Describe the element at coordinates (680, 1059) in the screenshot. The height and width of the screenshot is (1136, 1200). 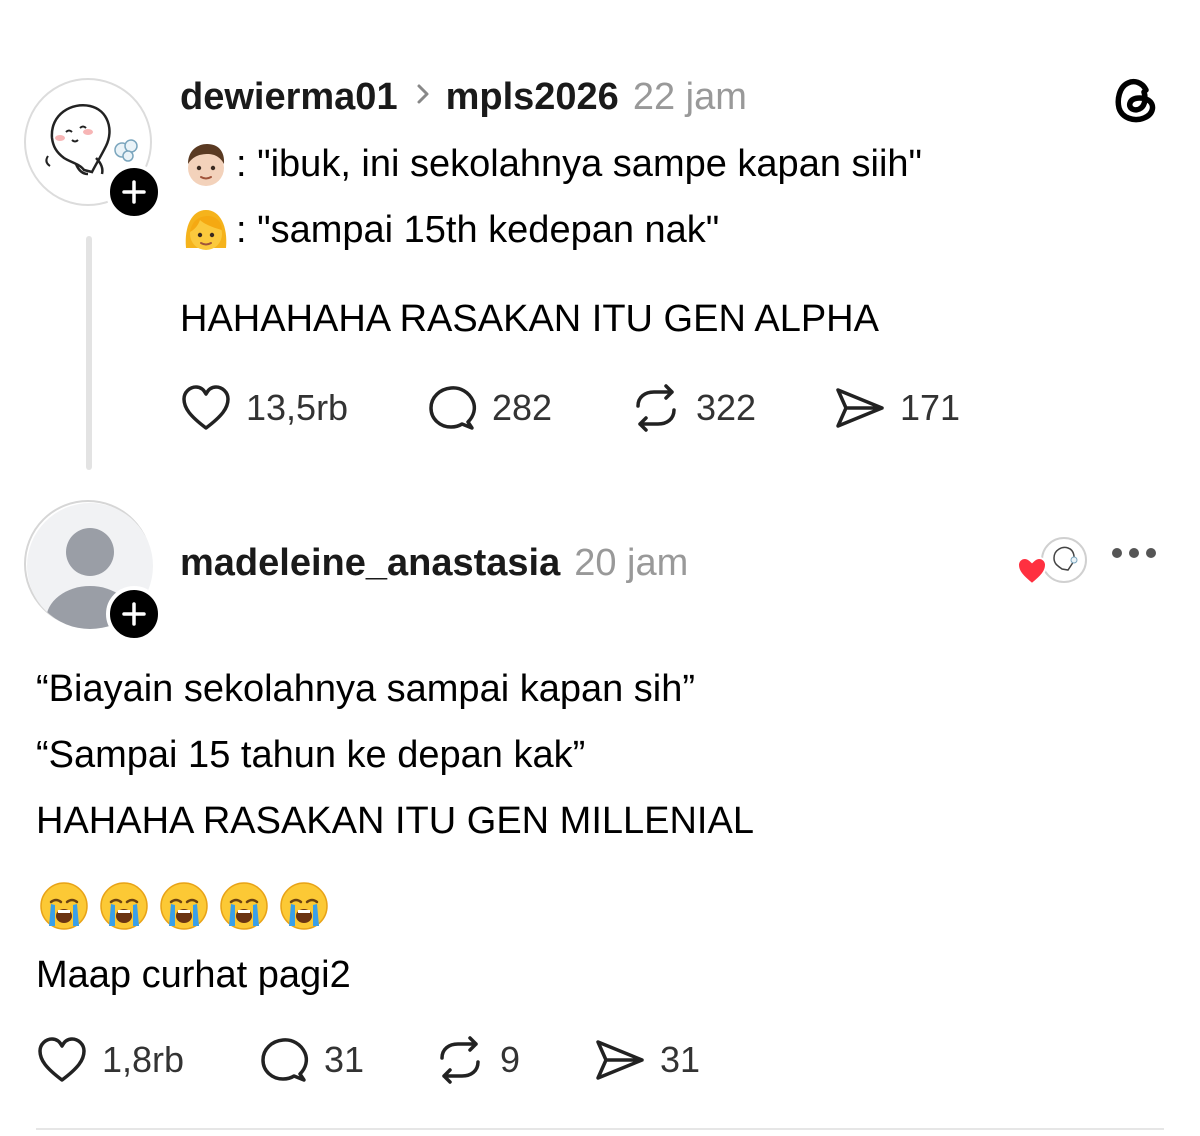
I see `post2-share-count: 31` at that location.